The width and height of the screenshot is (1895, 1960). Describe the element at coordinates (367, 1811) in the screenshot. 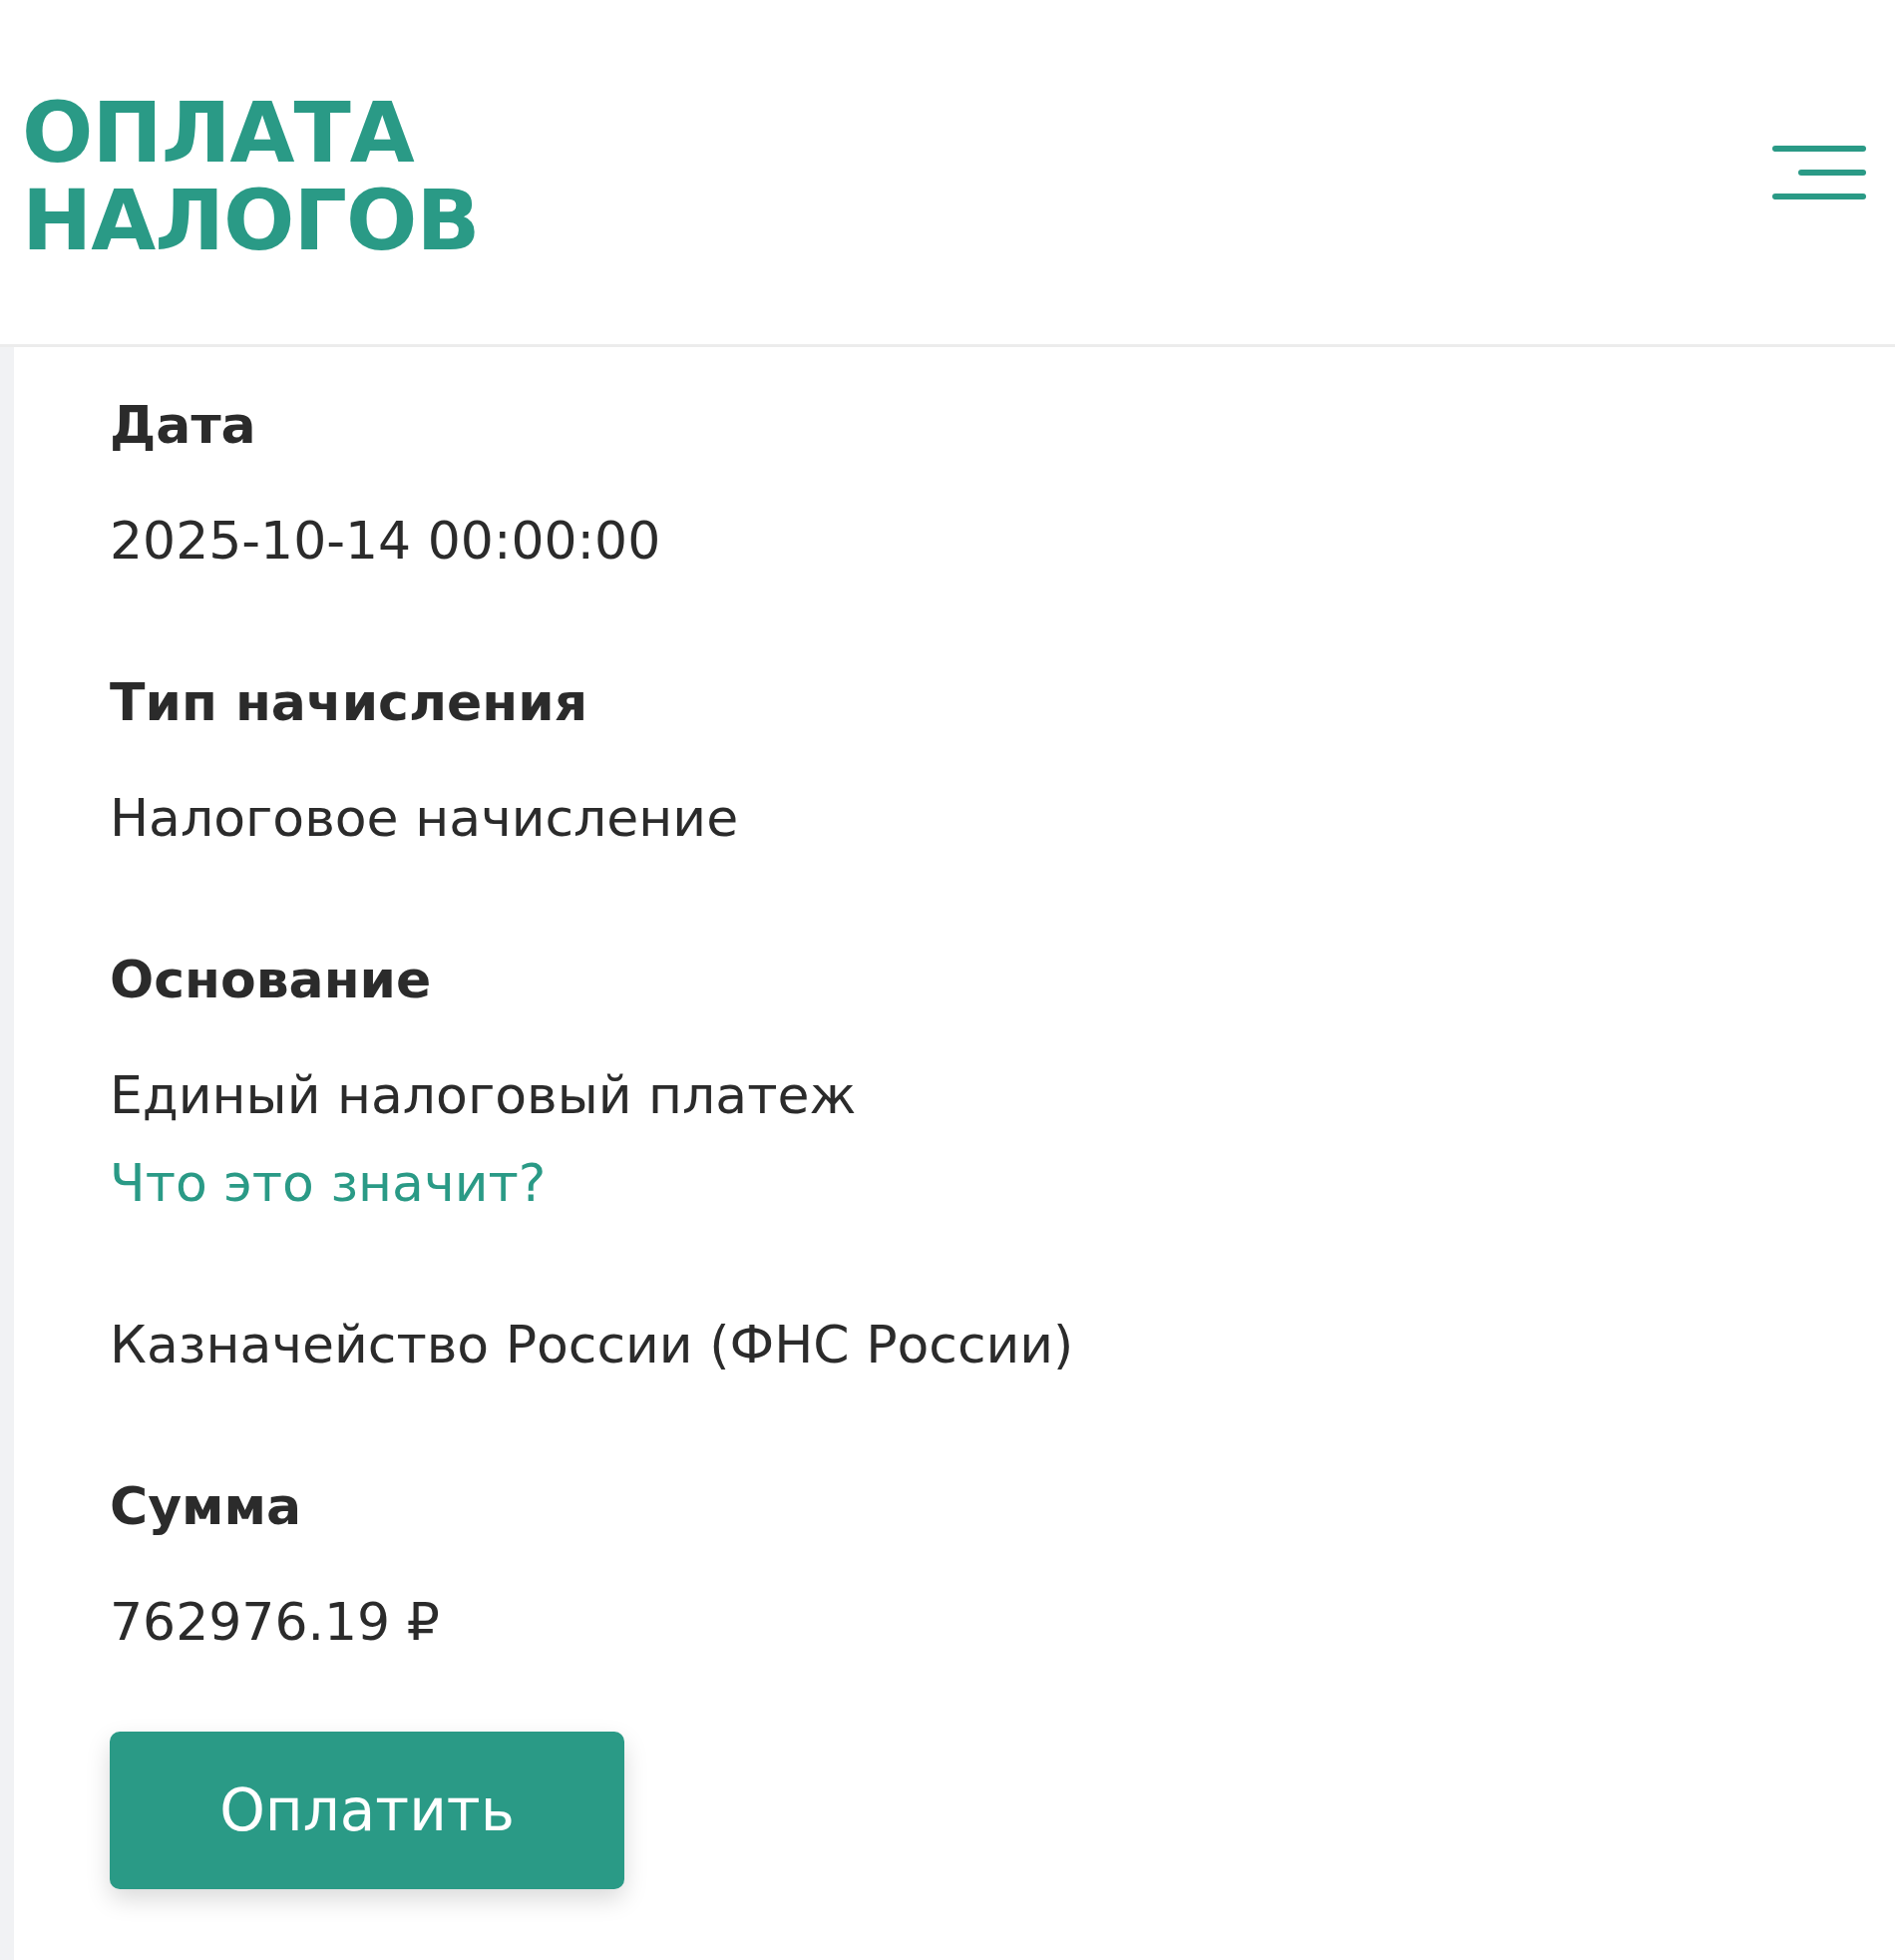

I see `pay-button: Оплатить` at that location.